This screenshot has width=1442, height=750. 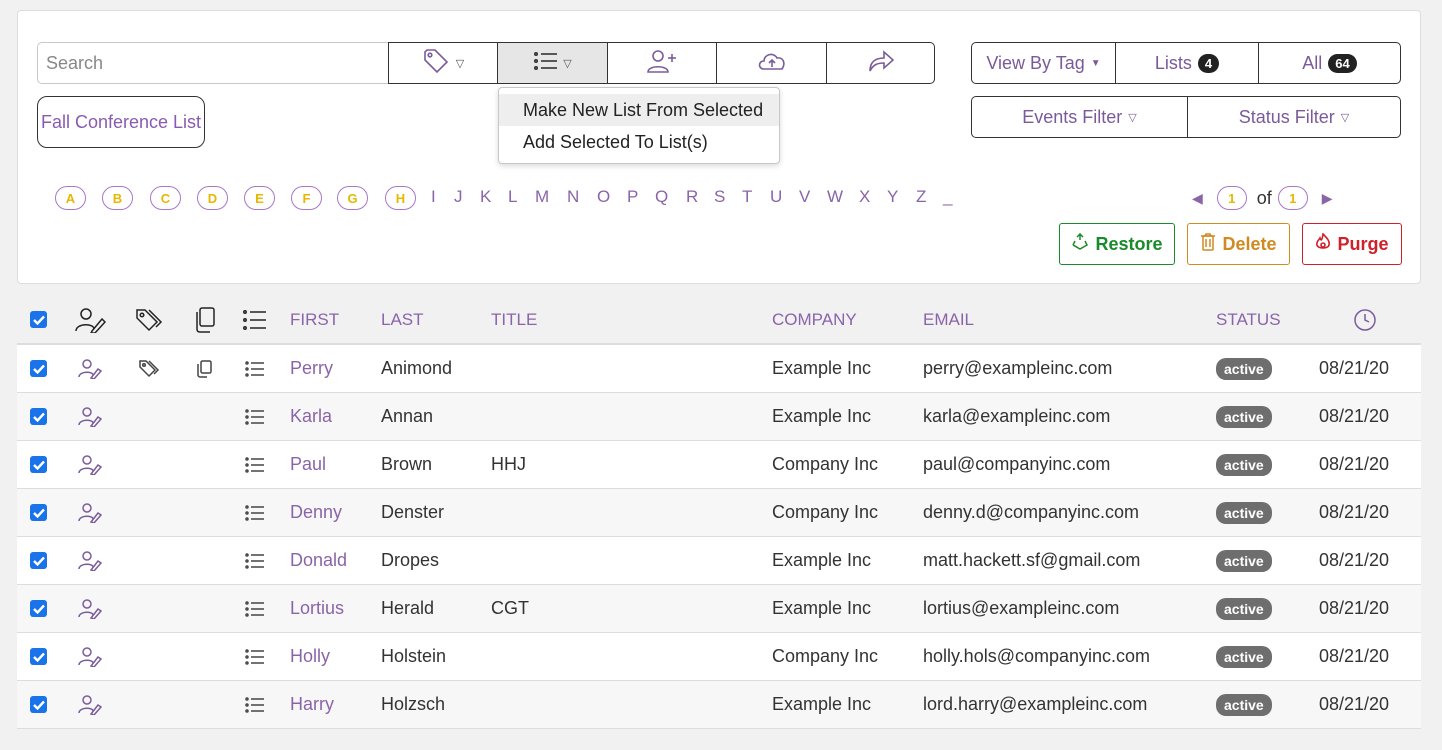 I want to click on col-header-title: TITLE, so click(x=514, y=319).